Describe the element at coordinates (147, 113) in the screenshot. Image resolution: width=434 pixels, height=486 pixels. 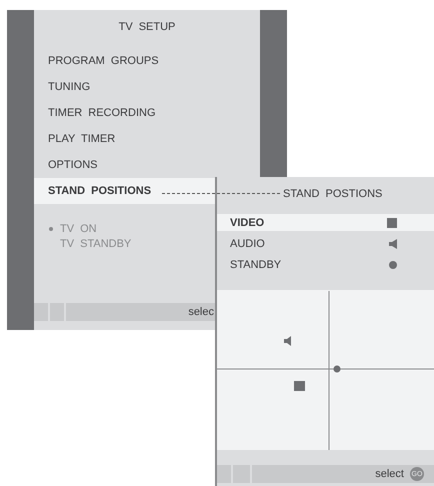
I see `menu-item: TIMER RECORDING` at that location.